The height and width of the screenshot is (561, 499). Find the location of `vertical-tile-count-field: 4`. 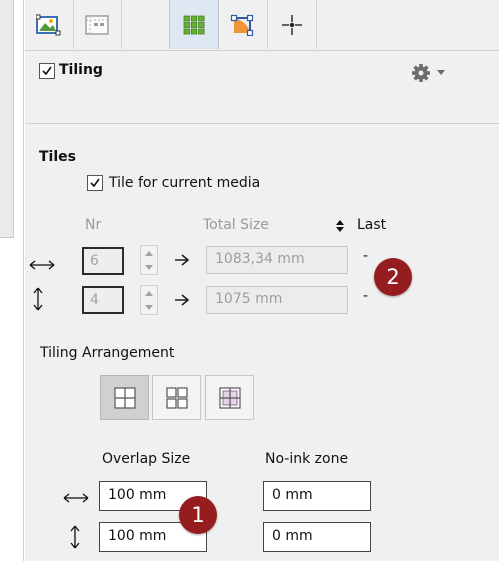

vertical-tile-count-field: 4 is located at coordinates (103, 300).